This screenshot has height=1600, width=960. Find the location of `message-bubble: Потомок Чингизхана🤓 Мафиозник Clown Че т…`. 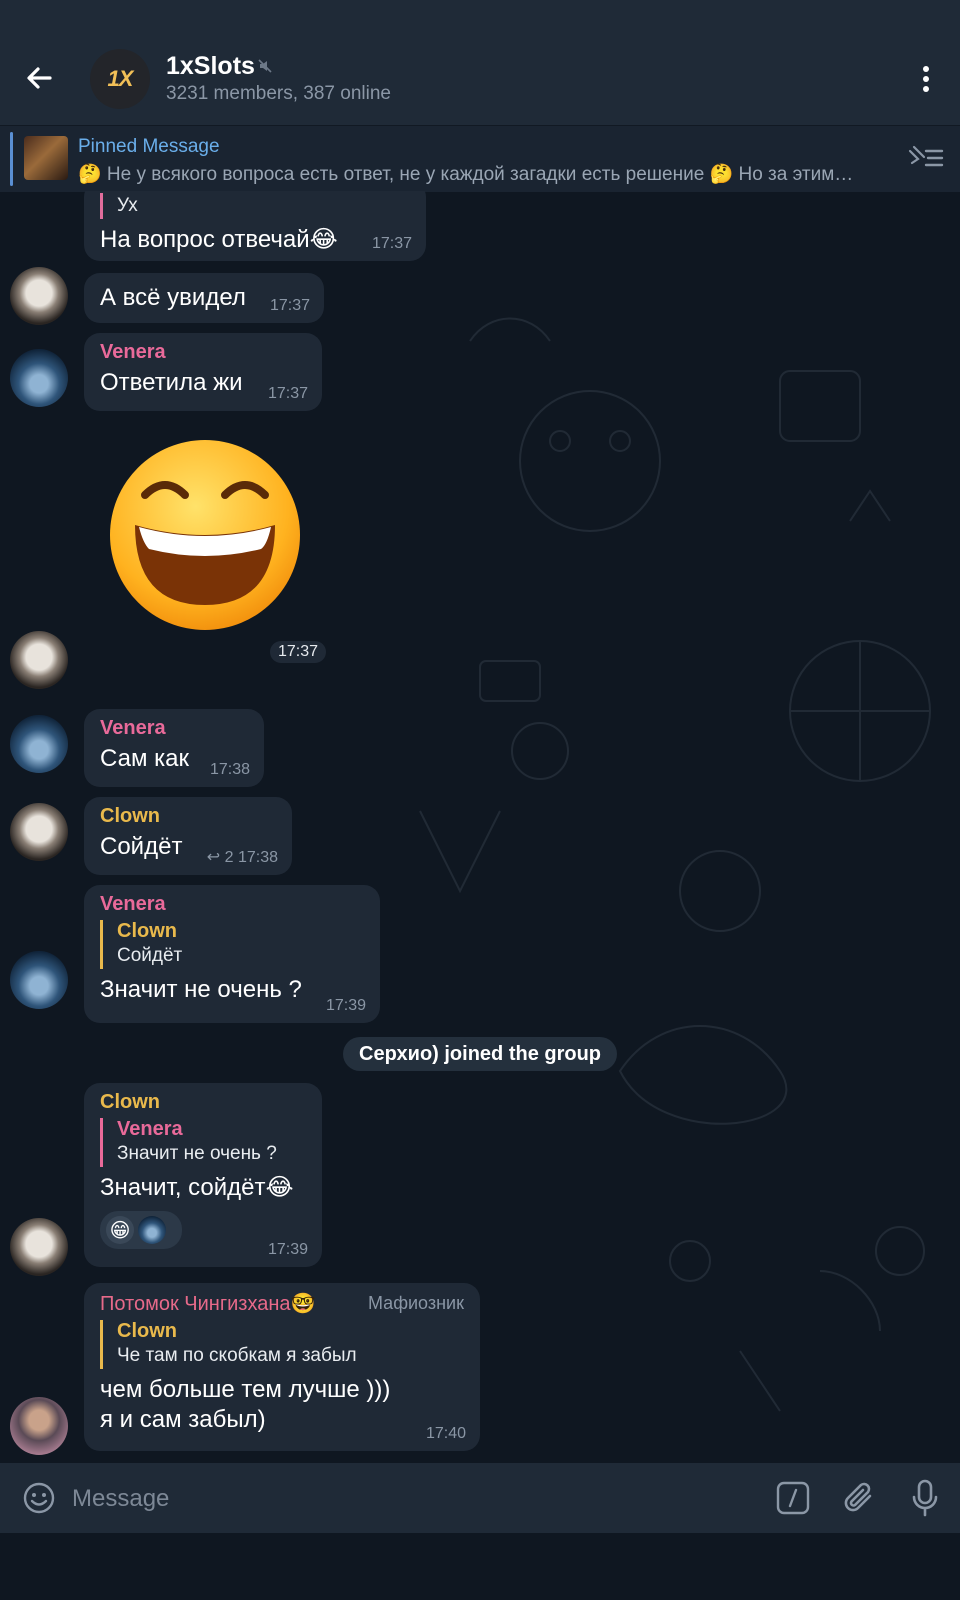

message-bubble: Потомок Чингизхана🤓 Мафиозник Clown Че т… is located at coordinates (282, 1367).